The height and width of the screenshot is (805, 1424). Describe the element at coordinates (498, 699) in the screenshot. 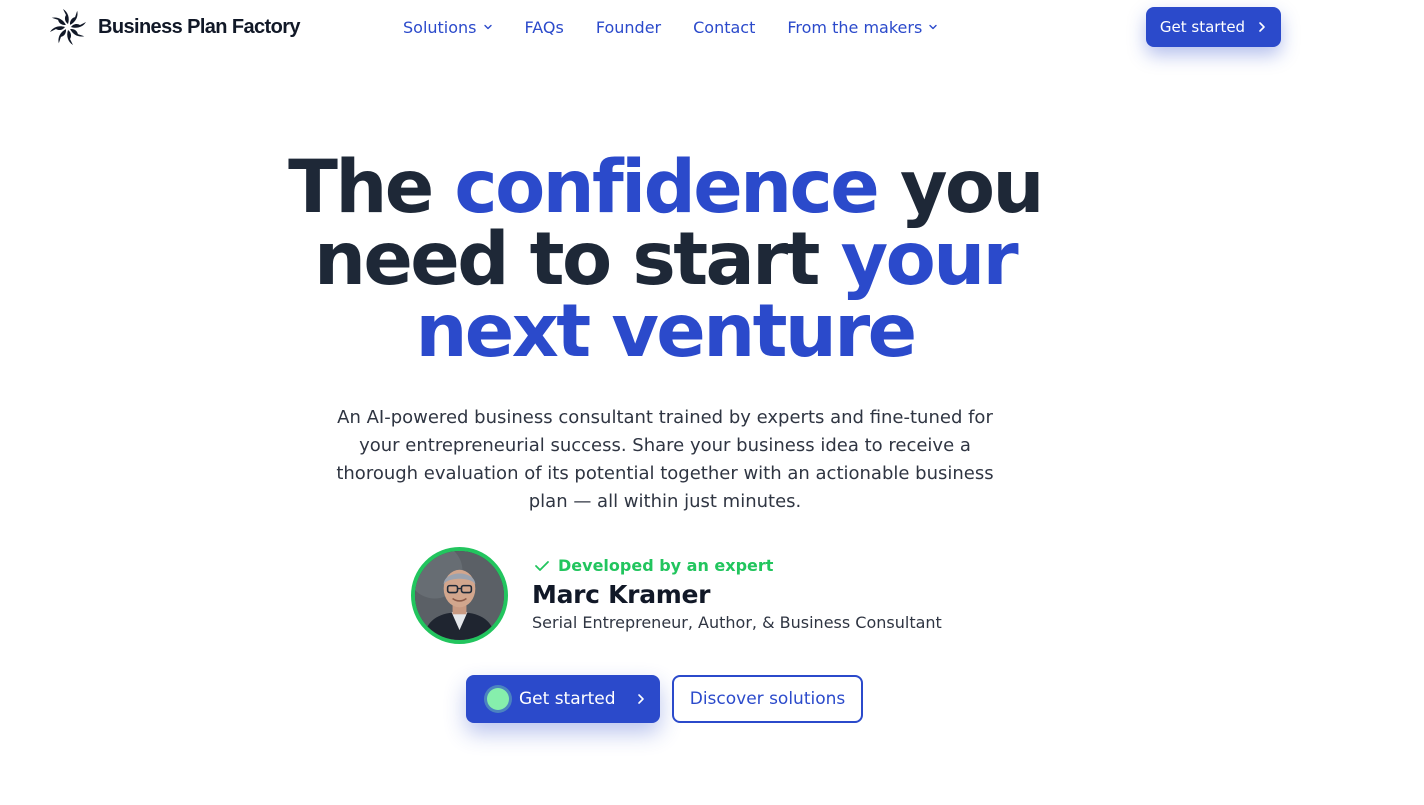

I see `status-dot-icon` at that location.